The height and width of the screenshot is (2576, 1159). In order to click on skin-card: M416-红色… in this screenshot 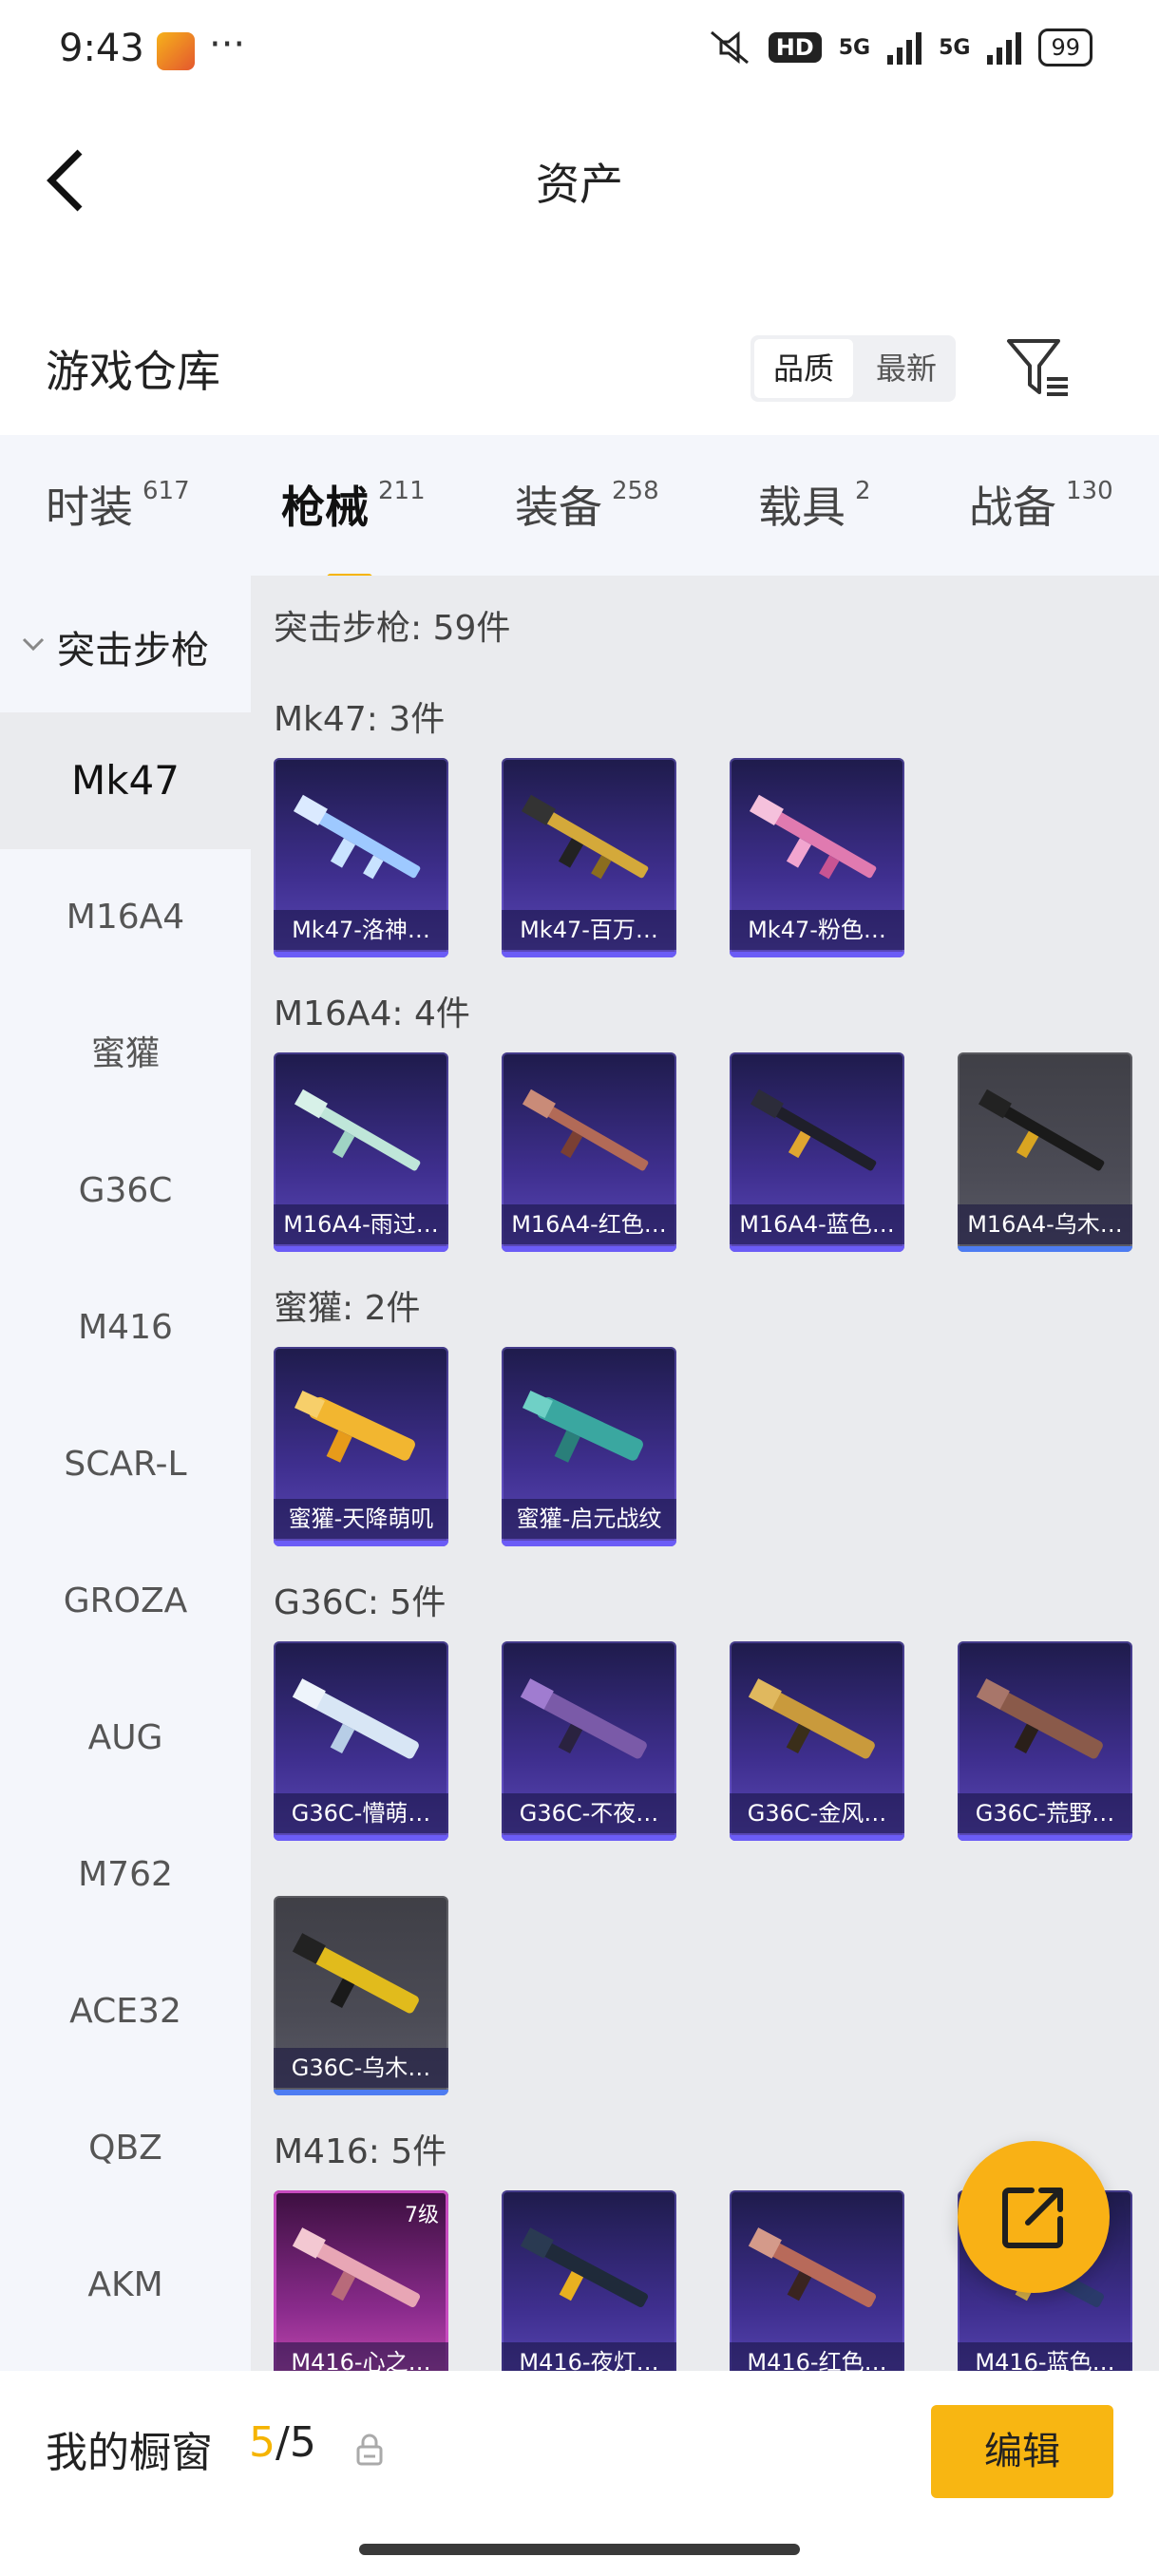, I will do `click(817, 2280)`.